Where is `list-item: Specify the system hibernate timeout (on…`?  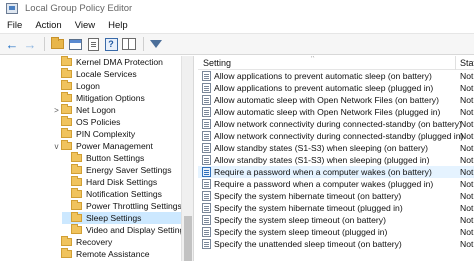 list-item: Specify the system hibernate timeout (on… is located at coordinates (336, 196).